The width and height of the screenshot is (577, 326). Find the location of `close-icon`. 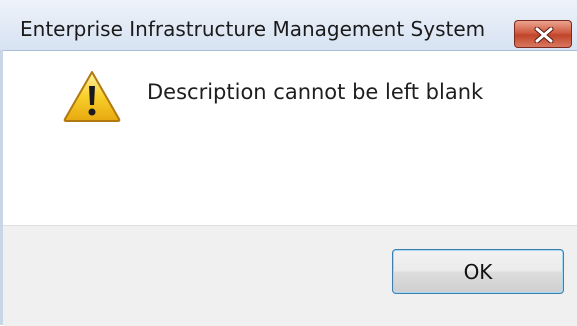

close-icon is located at coordinates (544, 35).